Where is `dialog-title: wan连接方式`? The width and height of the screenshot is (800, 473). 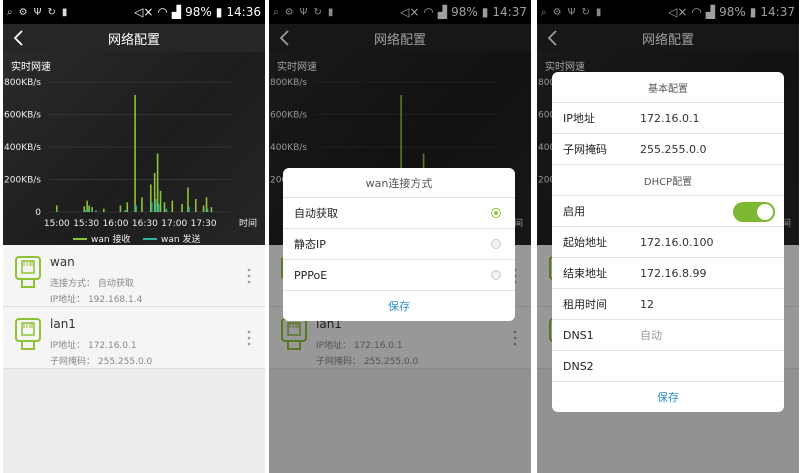
dialog-title: wan连接方式 is located at coordinates (399, 183).